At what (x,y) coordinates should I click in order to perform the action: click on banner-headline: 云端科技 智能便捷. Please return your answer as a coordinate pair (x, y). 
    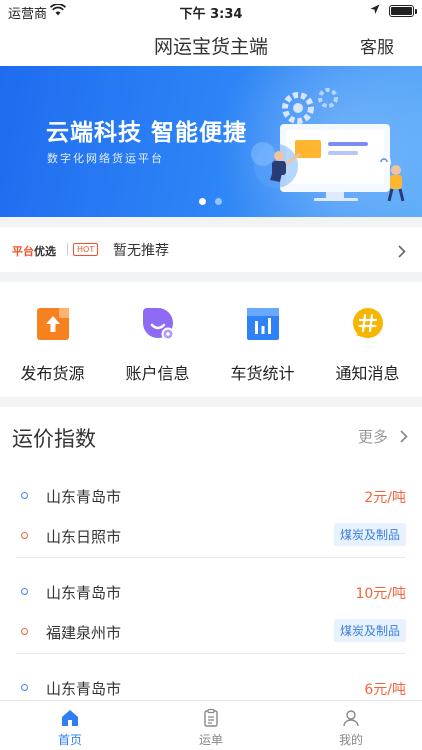
    Looking at the image, I should click on (147, 133).